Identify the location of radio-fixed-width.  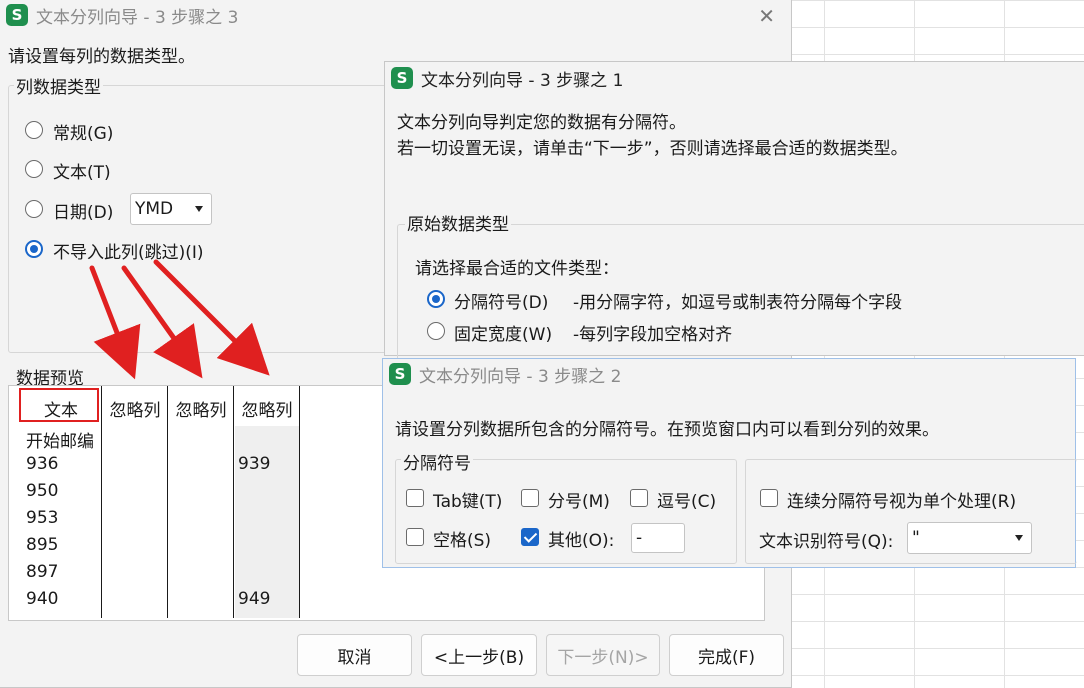
(436, 331).